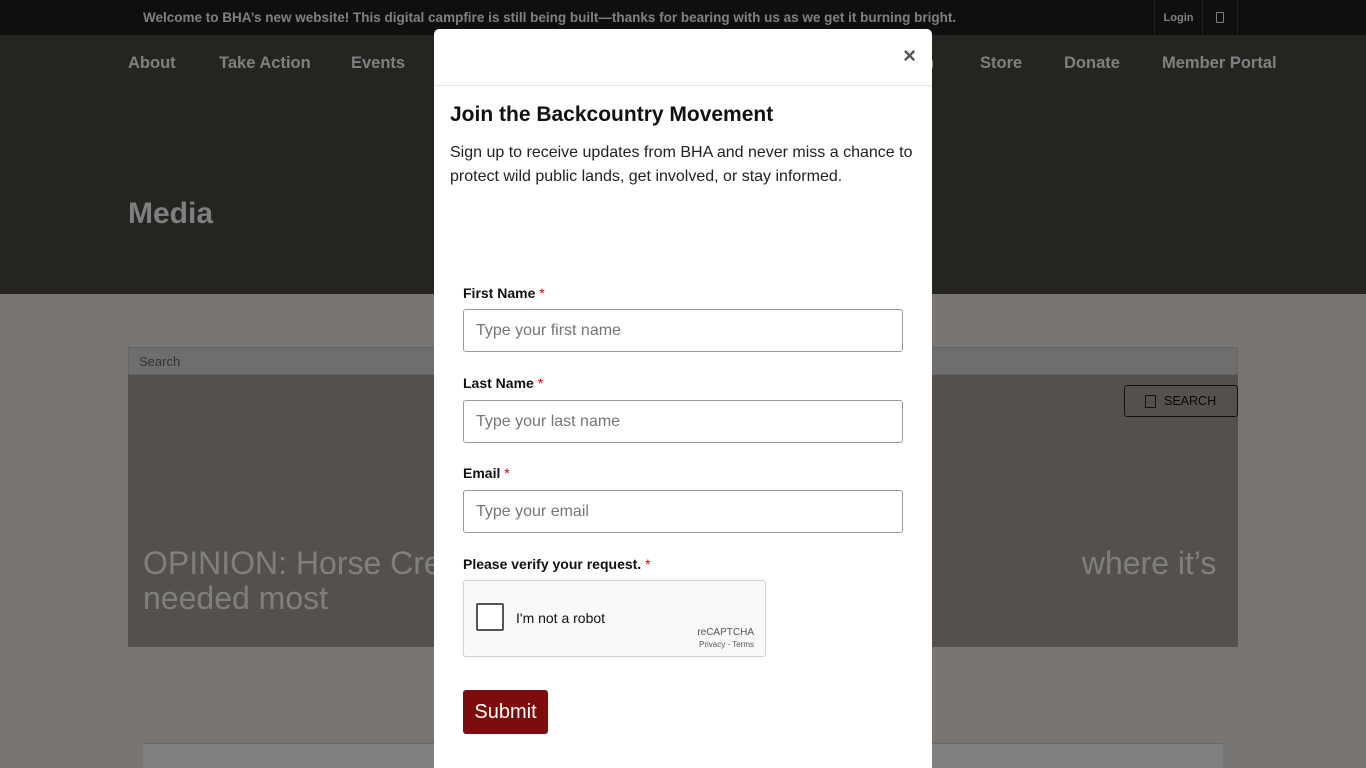  I want to click on close-icon: ×, so click(909, 56).